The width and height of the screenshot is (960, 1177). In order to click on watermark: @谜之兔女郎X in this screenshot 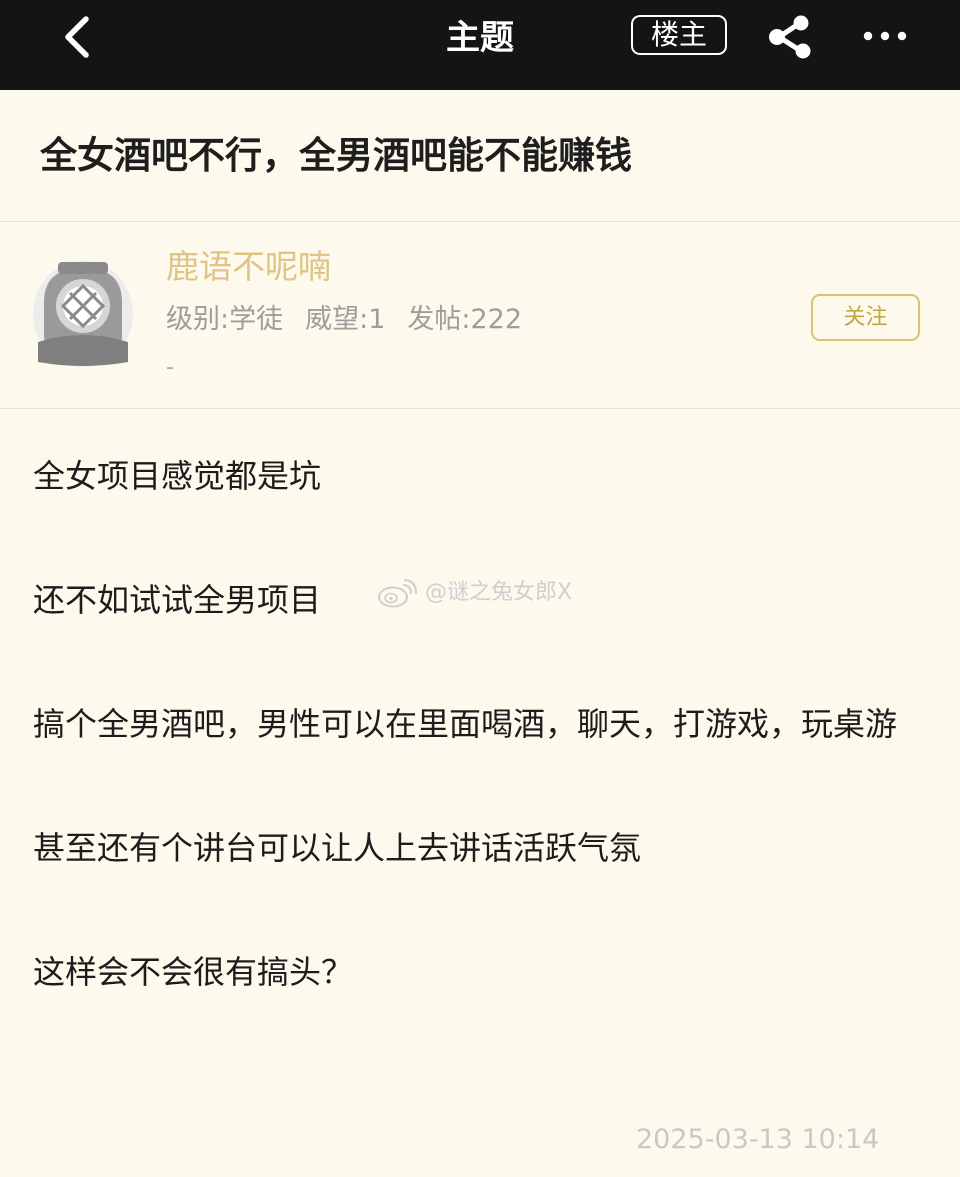, I will do `click(474, 593)`.